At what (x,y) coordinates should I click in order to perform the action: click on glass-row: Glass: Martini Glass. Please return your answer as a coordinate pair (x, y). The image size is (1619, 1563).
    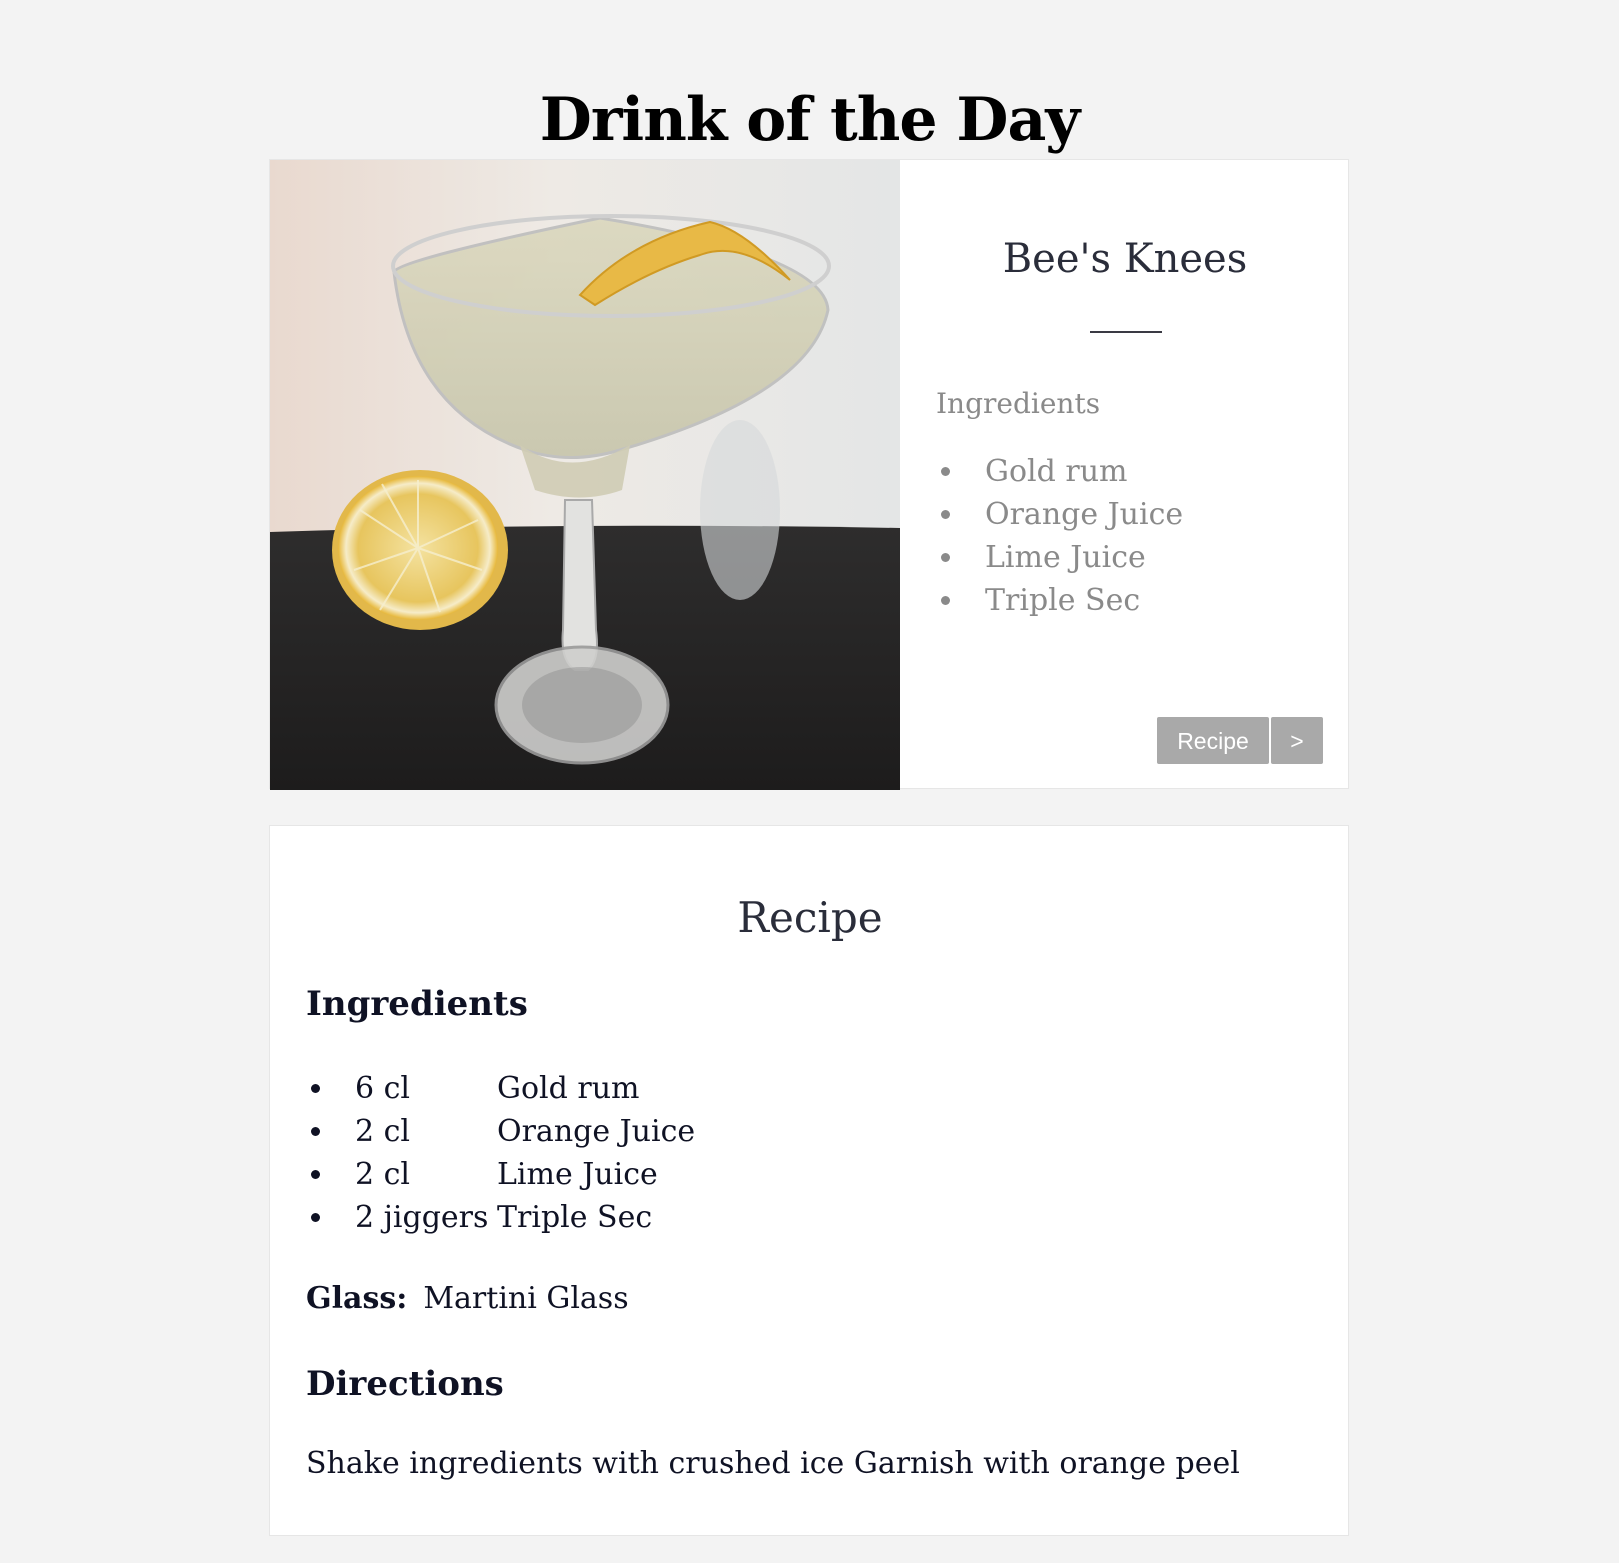
    Looking at the image, I should click on (467, 1299).